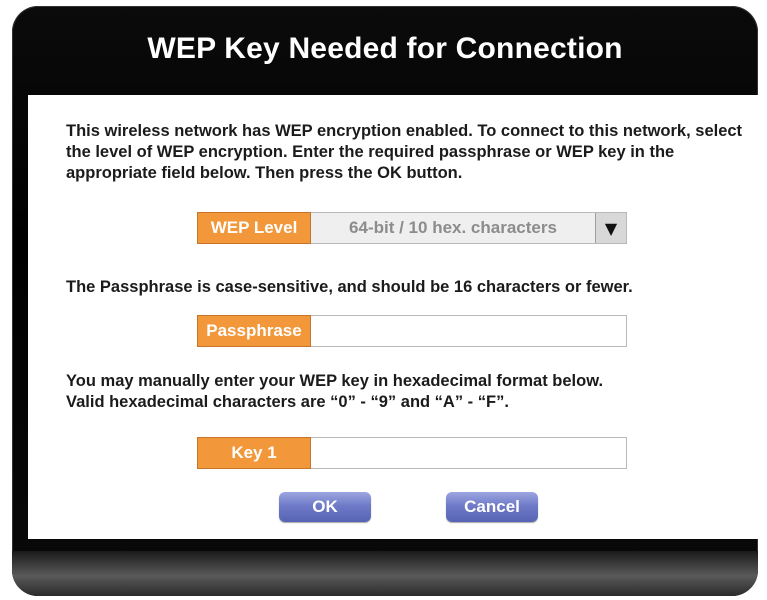  What do you see at coordinates (492, 507) in the screenshot?
I see `cancel-button: Cancel` at bounding box center [492, 507].